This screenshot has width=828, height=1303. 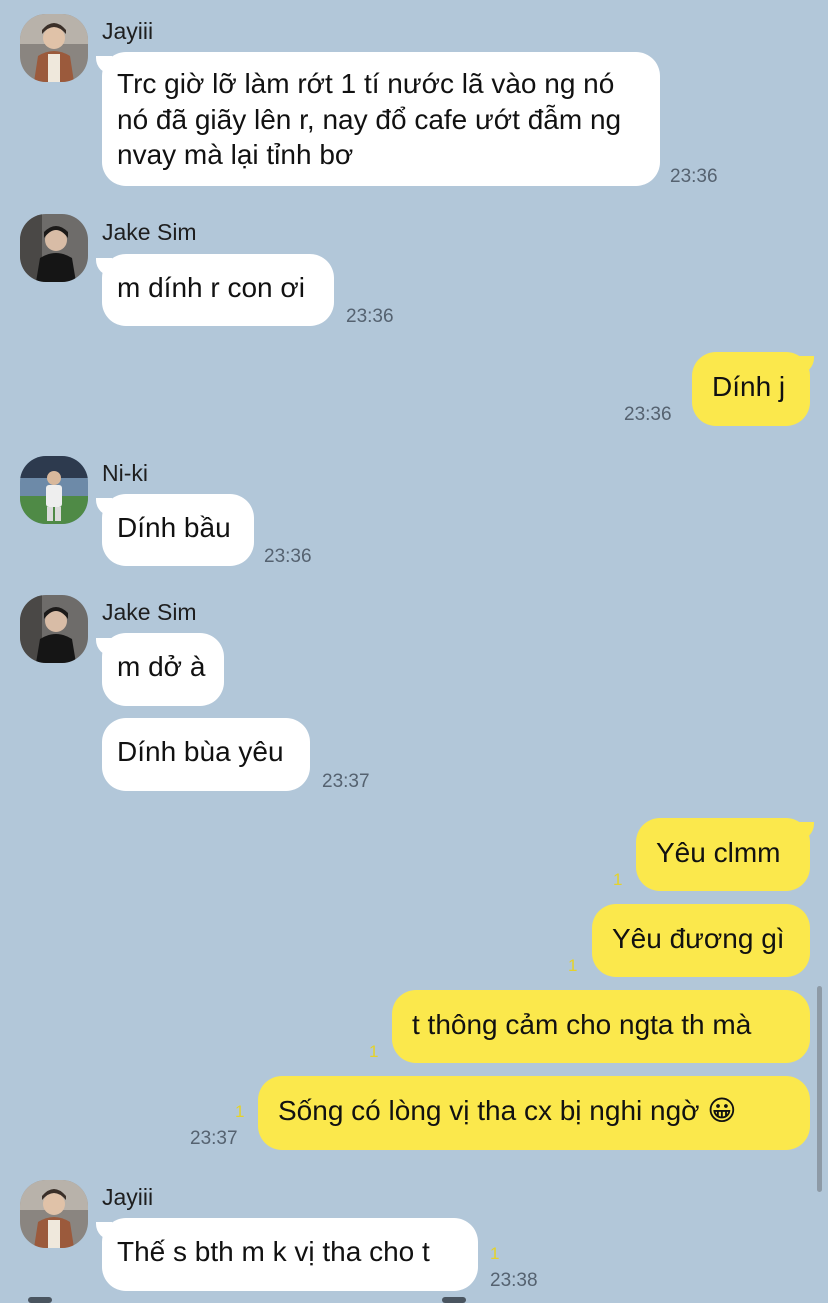 What do you see at coordinates (290, 1254) in the screenshot?
I see `message-bubble-incoming: Thế s bth m k vị tha cho t` at bounding box center [290, 1254].